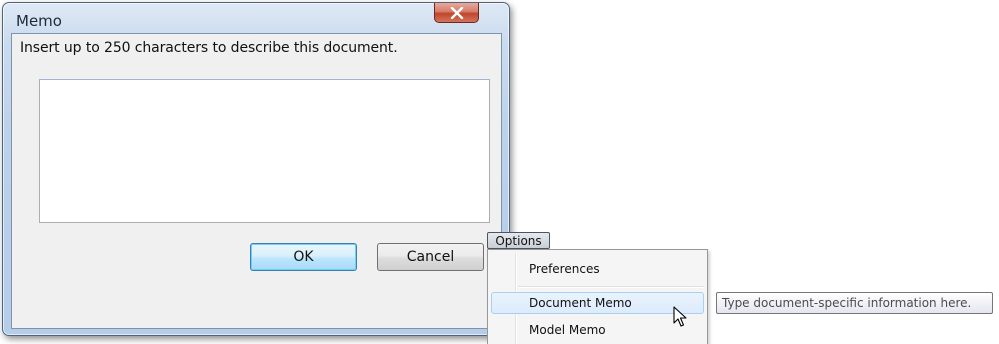 Image resolution: width=999 pixels, height=344 pixels. I want to click on mouse-pointer-icon, so click(680, 316).